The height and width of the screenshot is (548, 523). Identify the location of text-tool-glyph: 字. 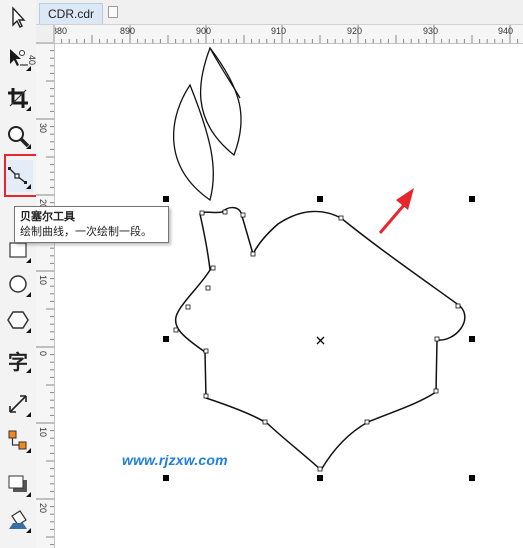
(18, 361).